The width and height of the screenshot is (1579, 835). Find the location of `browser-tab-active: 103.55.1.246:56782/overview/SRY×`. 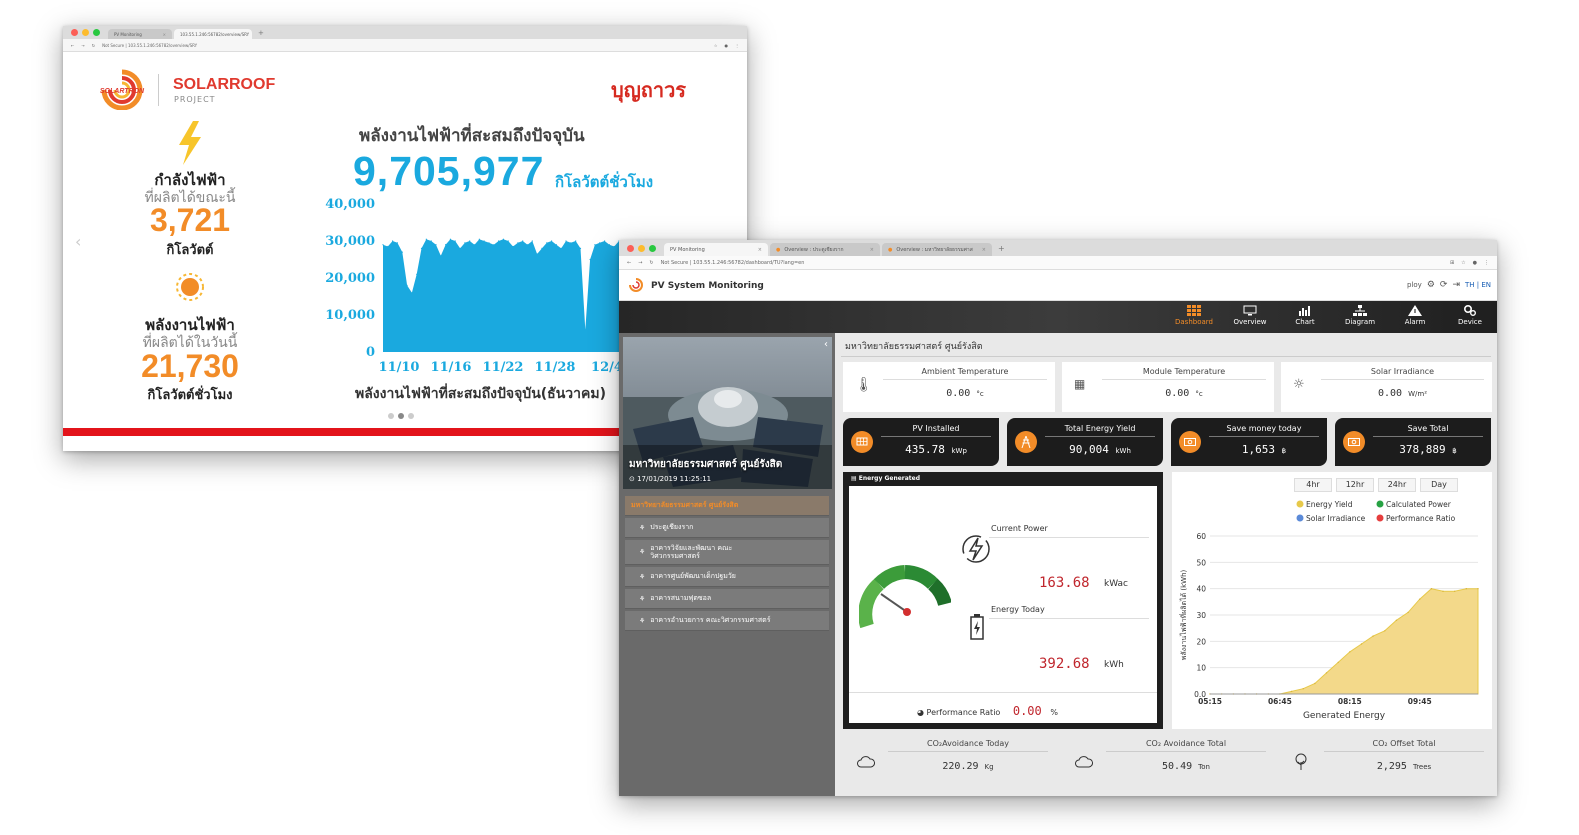

browser-tab-active: 103.55.1.246:56782/overview/SRY× is located at coordinates (213, 34).